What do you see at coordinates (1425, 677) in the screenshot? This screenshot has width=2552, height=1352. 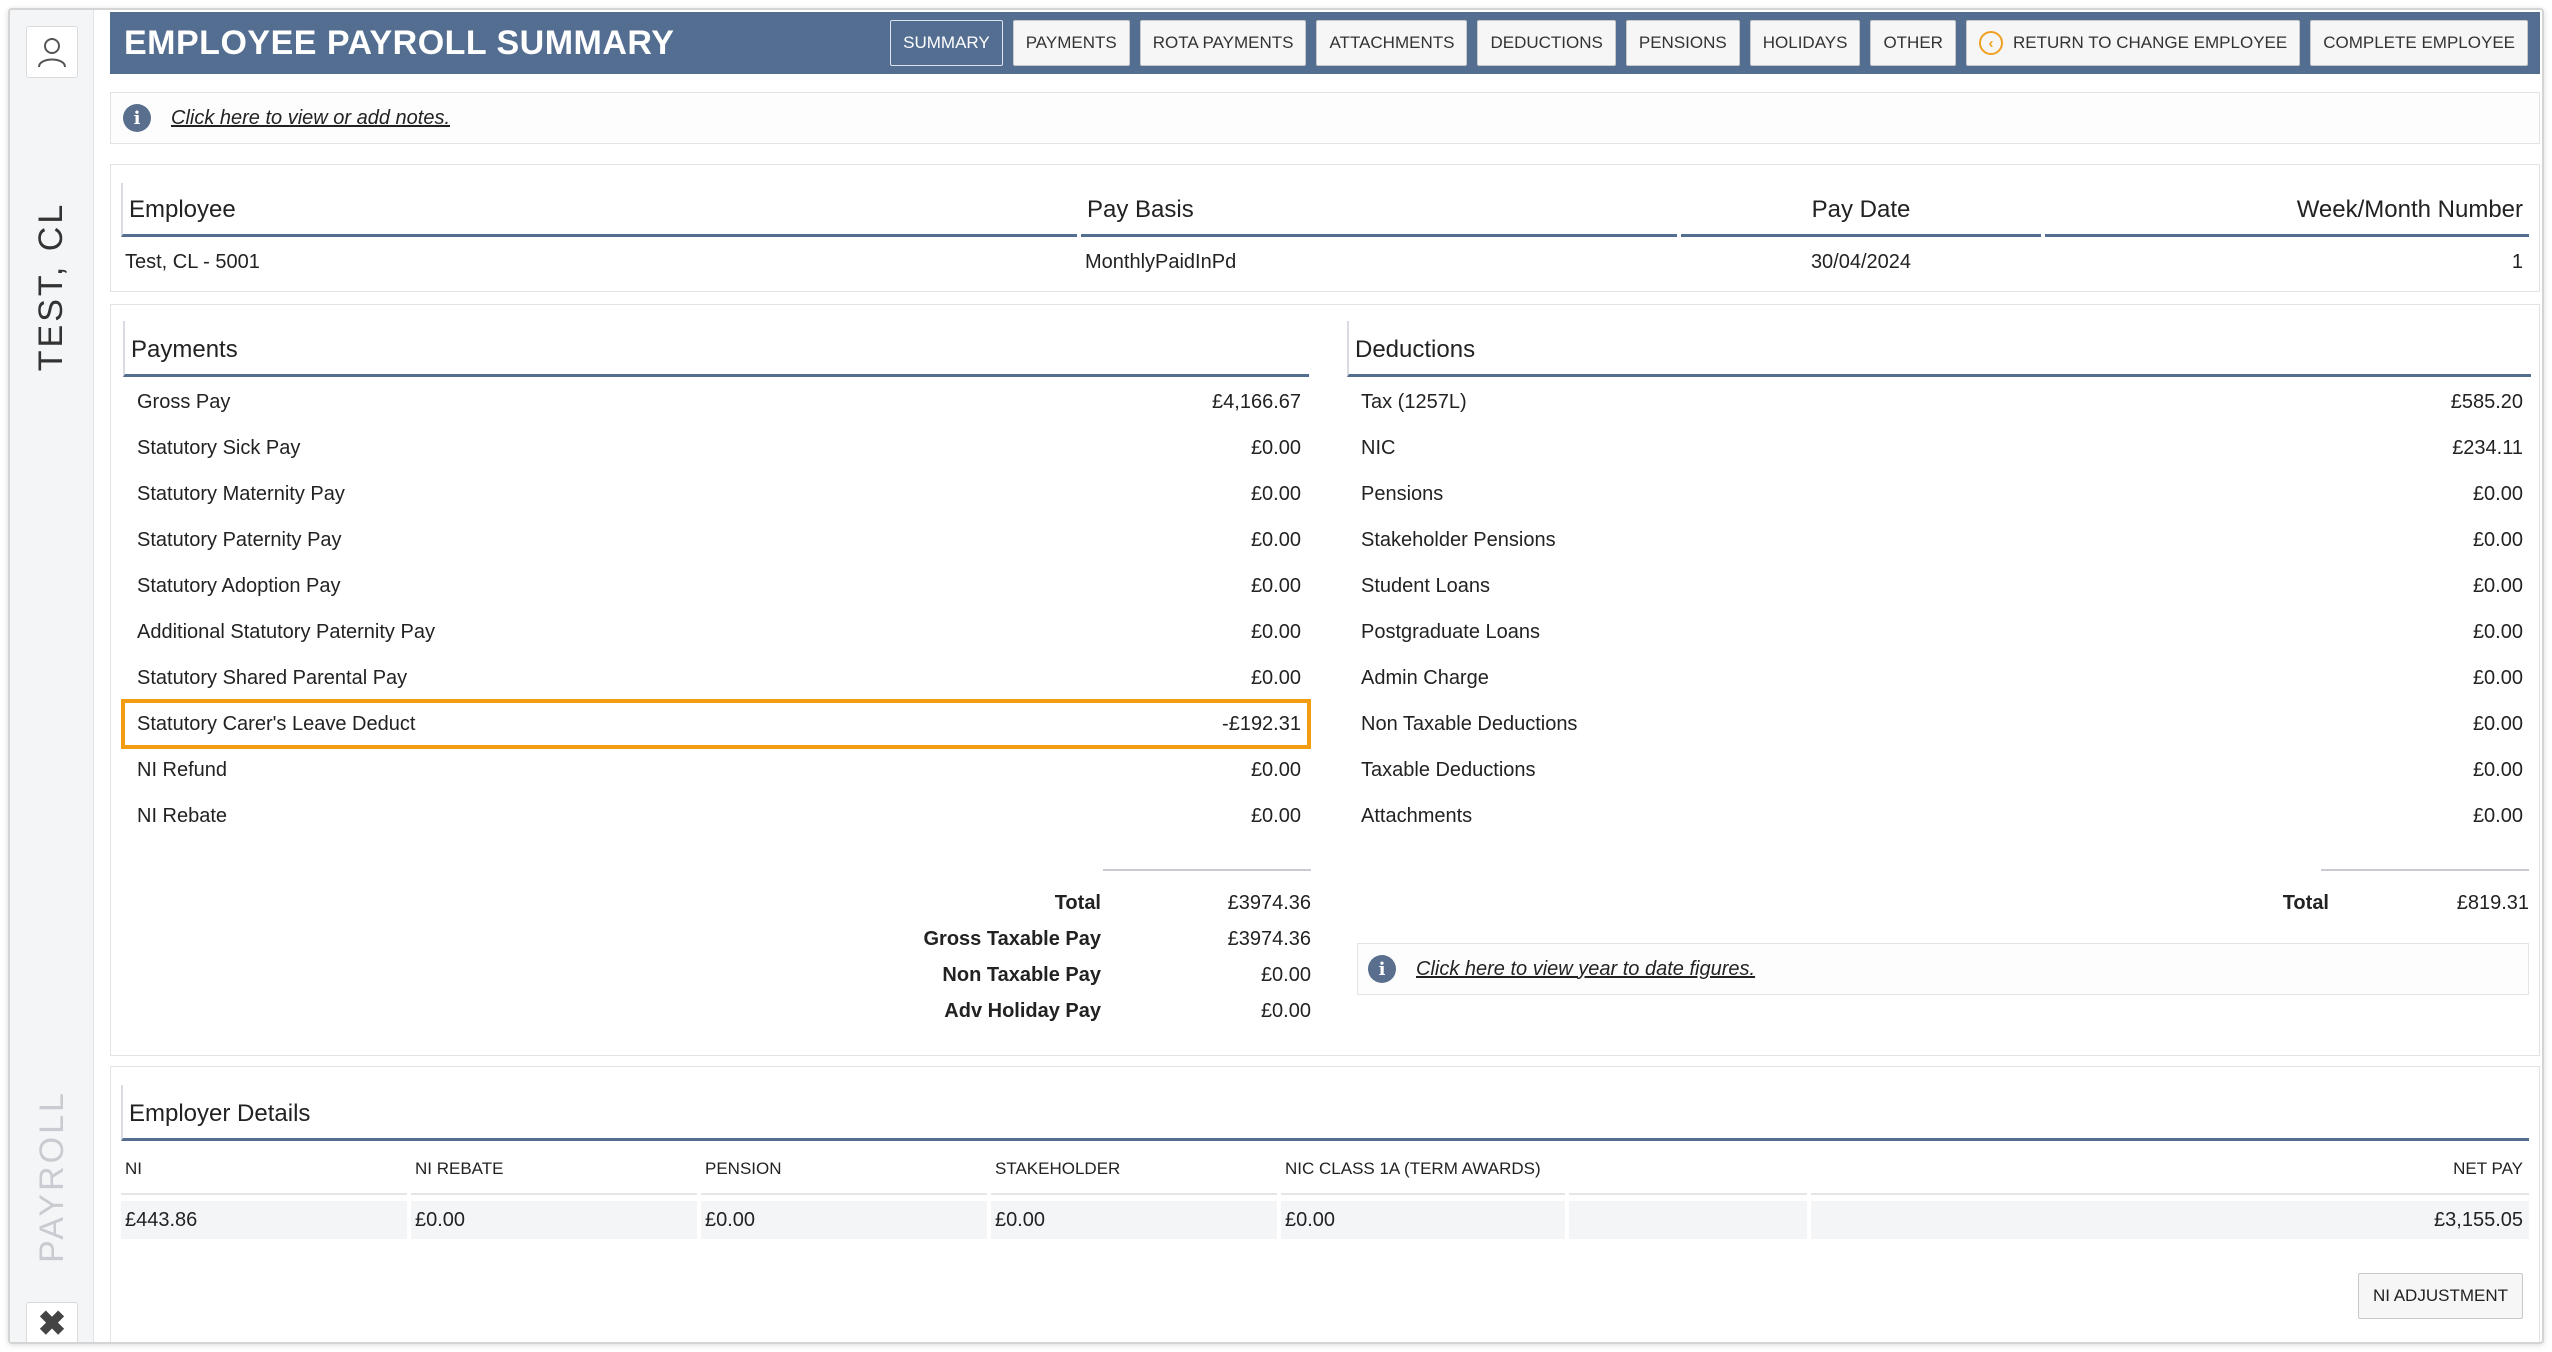 I see `deduction-label: Admin Charge` at bounding box center [1425, 677].